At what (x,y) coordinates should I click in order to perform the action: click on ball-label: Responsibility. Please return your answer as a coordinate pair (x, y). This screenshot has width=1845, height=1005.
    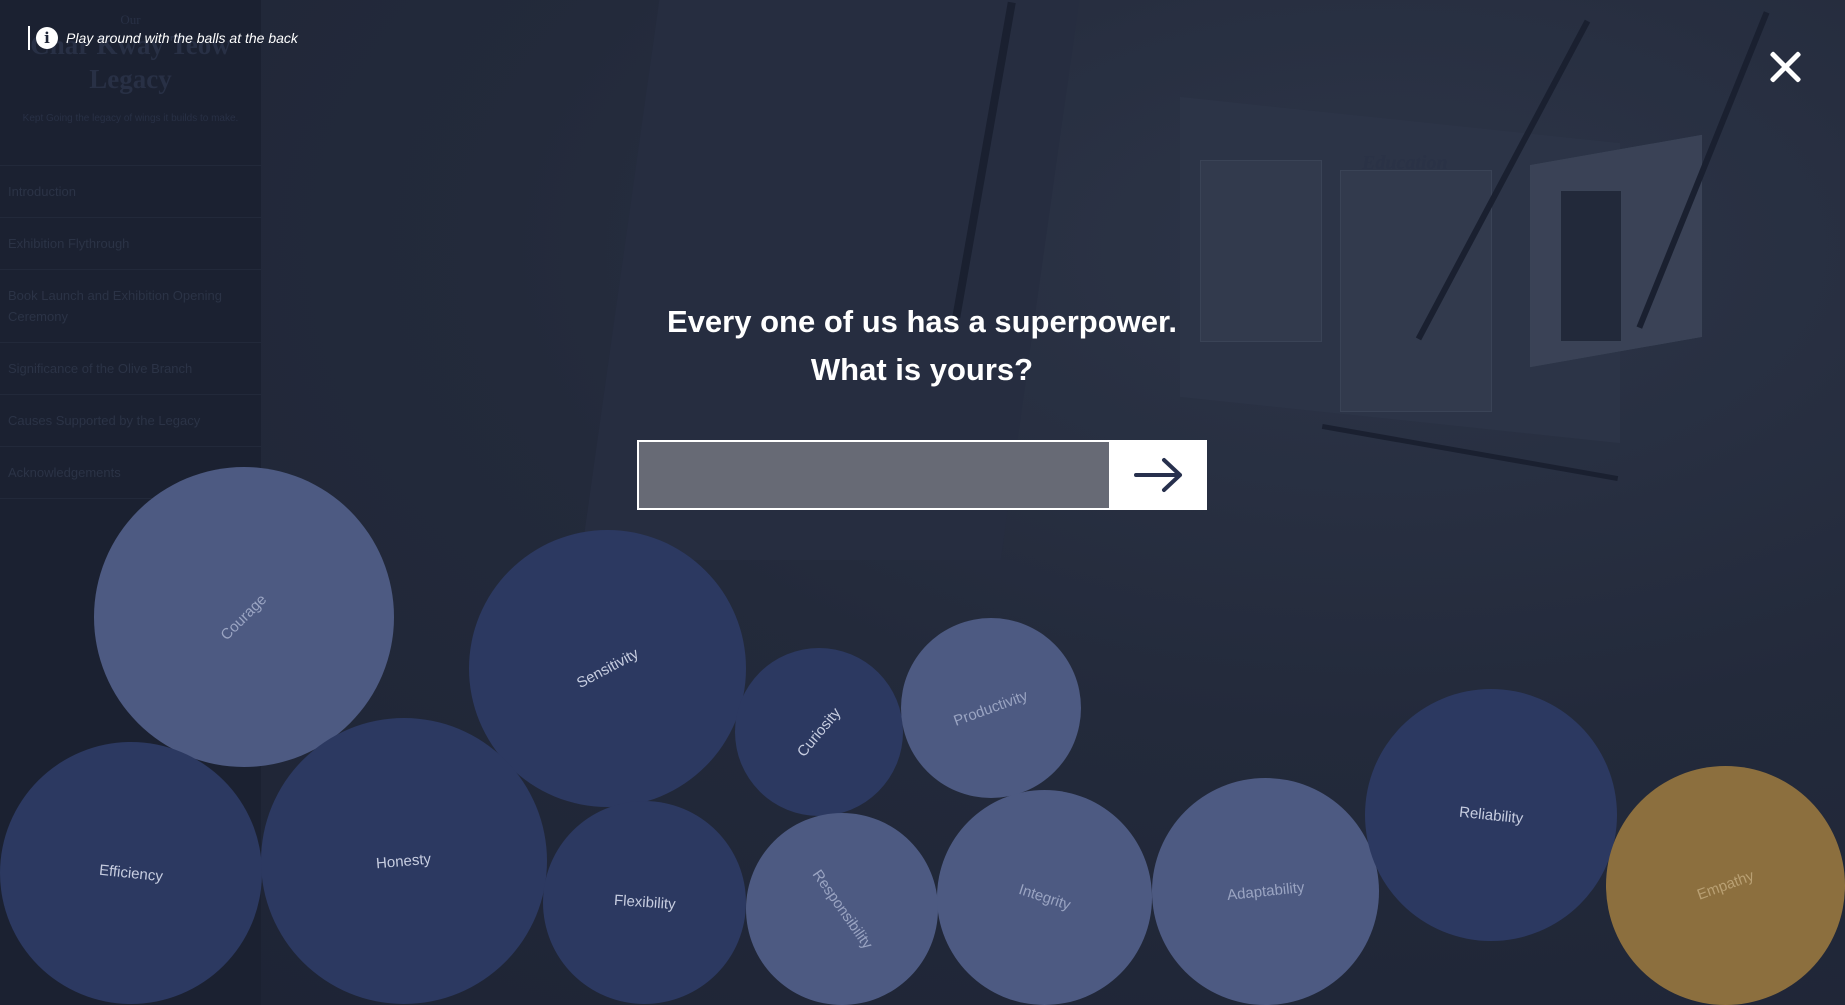
    Looking at the image, I should click on (842, 909).